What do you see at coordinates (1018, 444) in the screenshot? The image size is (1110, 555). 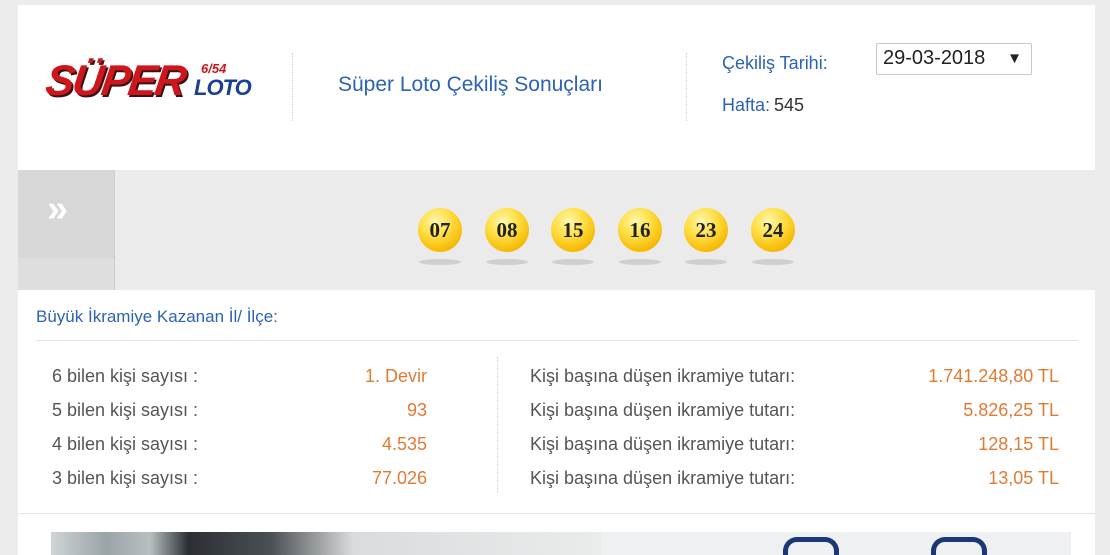 I see `prize-per-person-value: 128,15 TL` at bounding box center [1018, 444].